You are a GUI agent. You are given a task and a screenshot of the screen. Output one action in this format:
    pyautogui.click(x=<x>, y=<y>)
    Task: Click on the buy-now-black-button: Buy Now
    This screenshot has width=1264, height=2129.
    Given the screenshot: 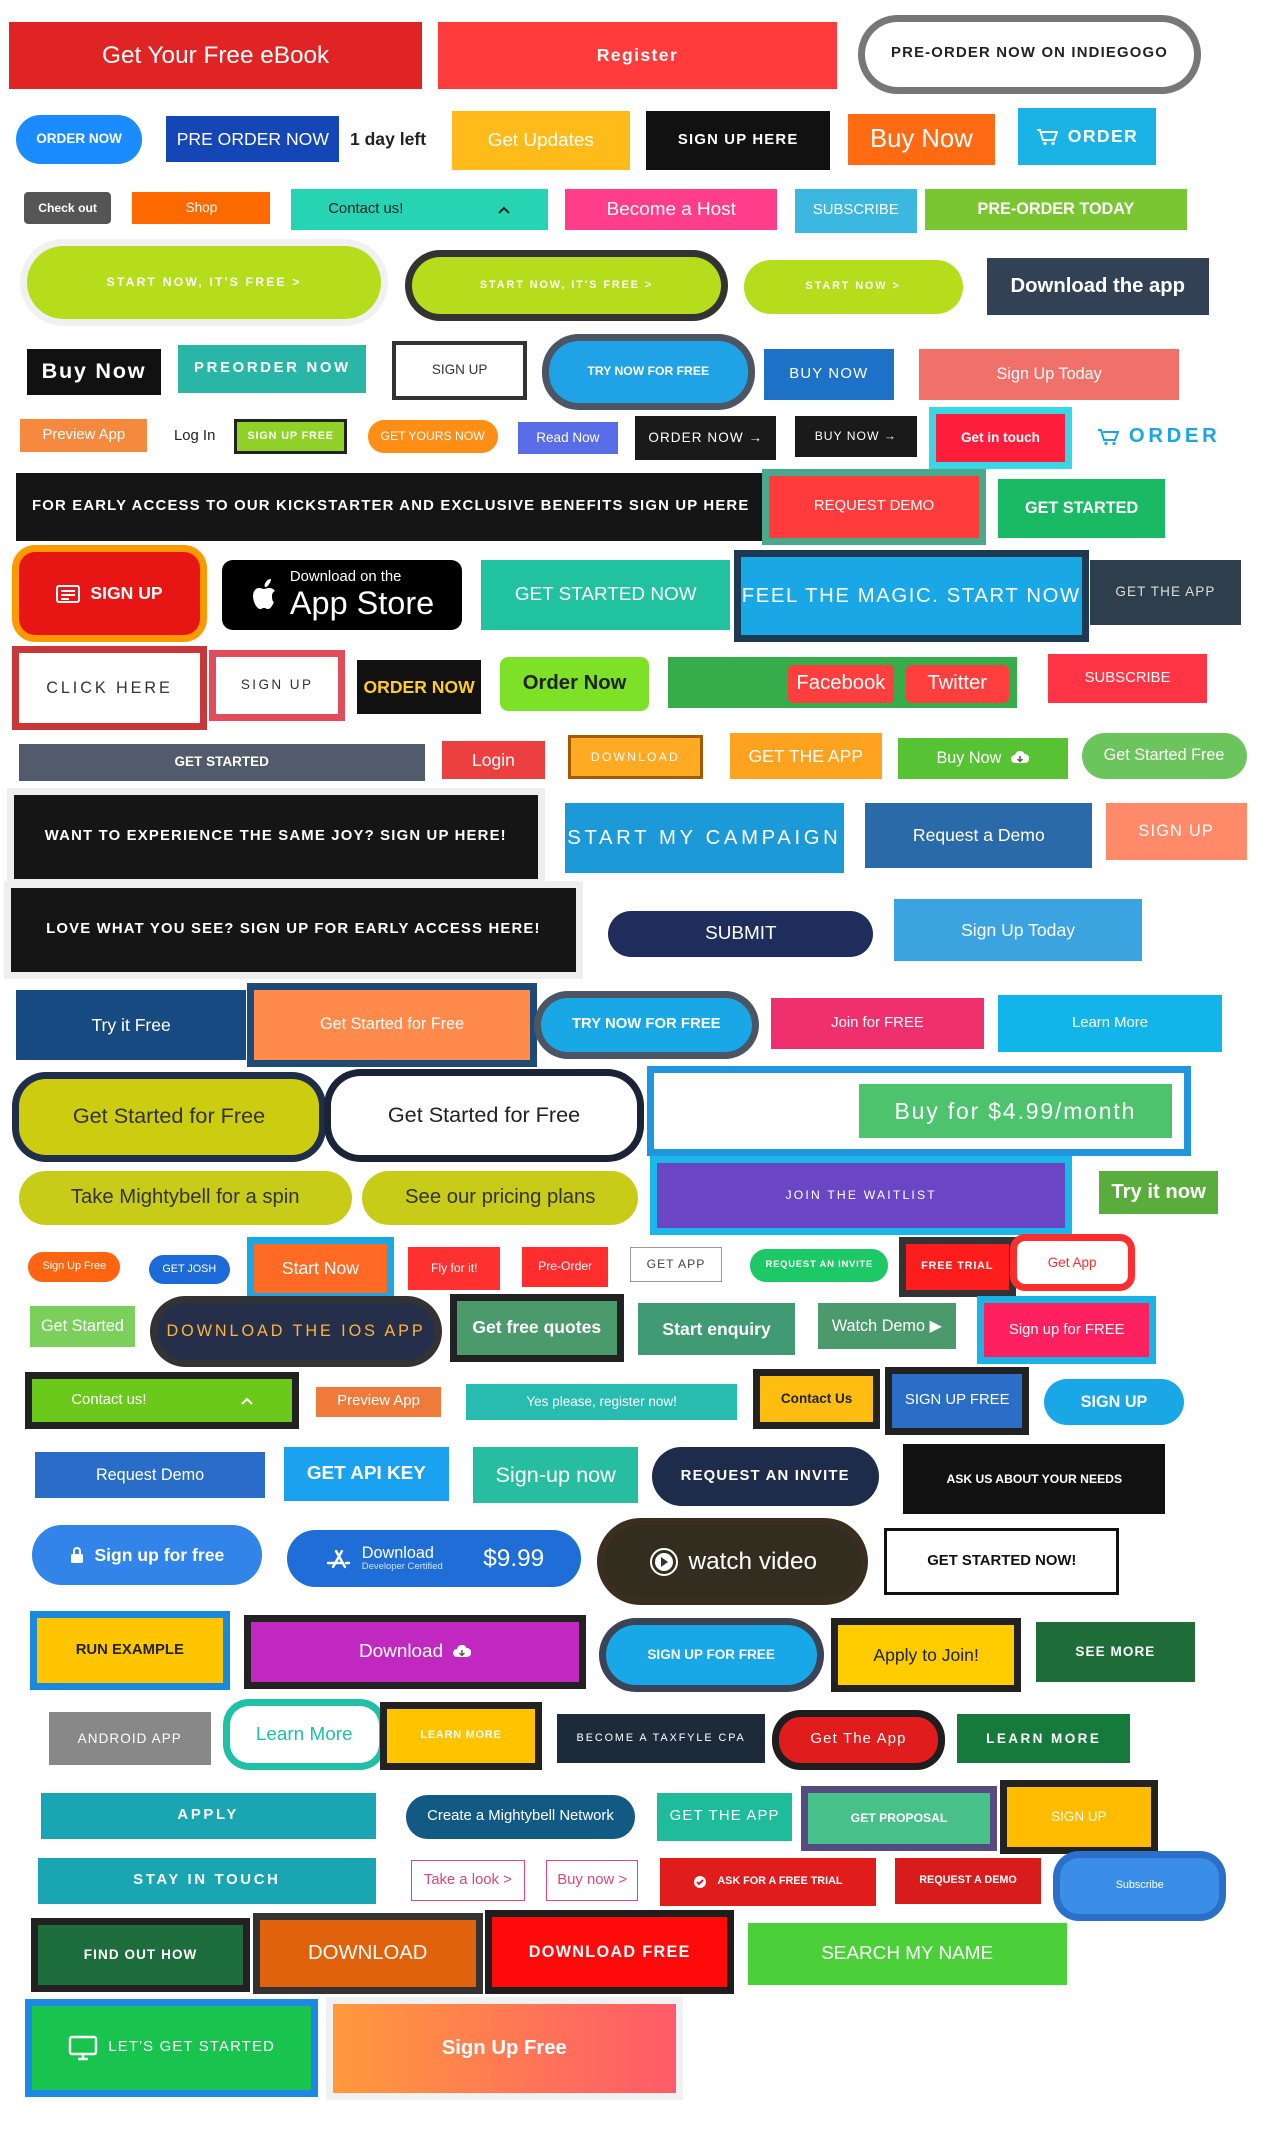 What is the action you would take?
    pyautogui.click(x=94, y=371)
    